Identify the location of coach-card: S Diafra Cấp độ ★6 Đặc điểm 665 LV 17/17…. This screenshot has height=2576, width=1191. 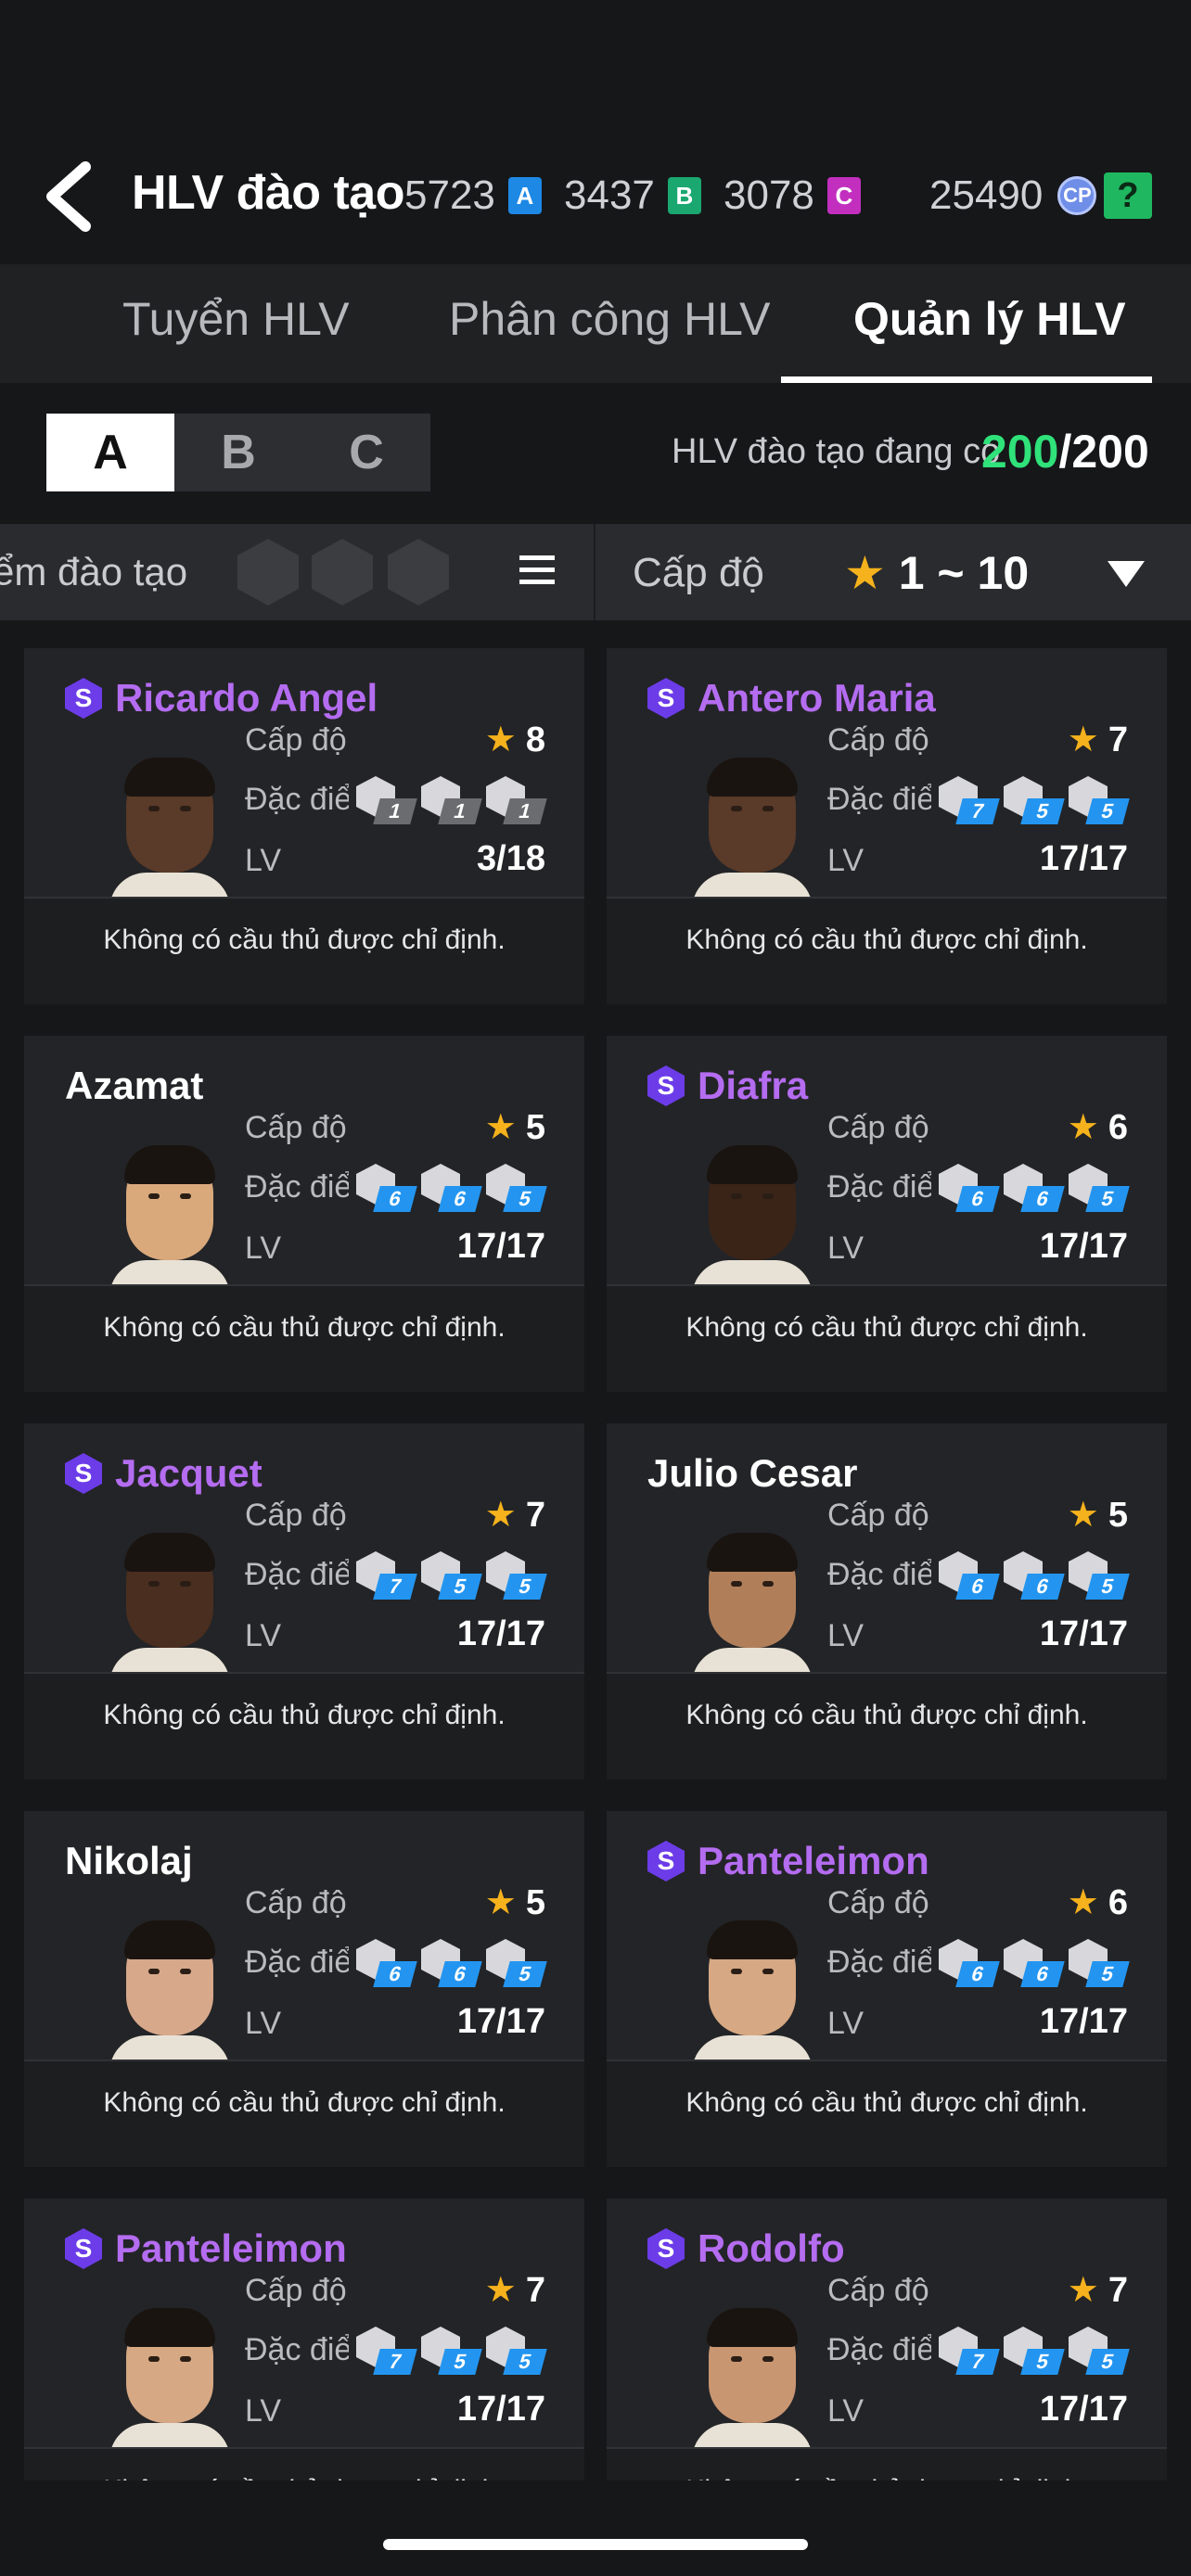
(887, 1214).